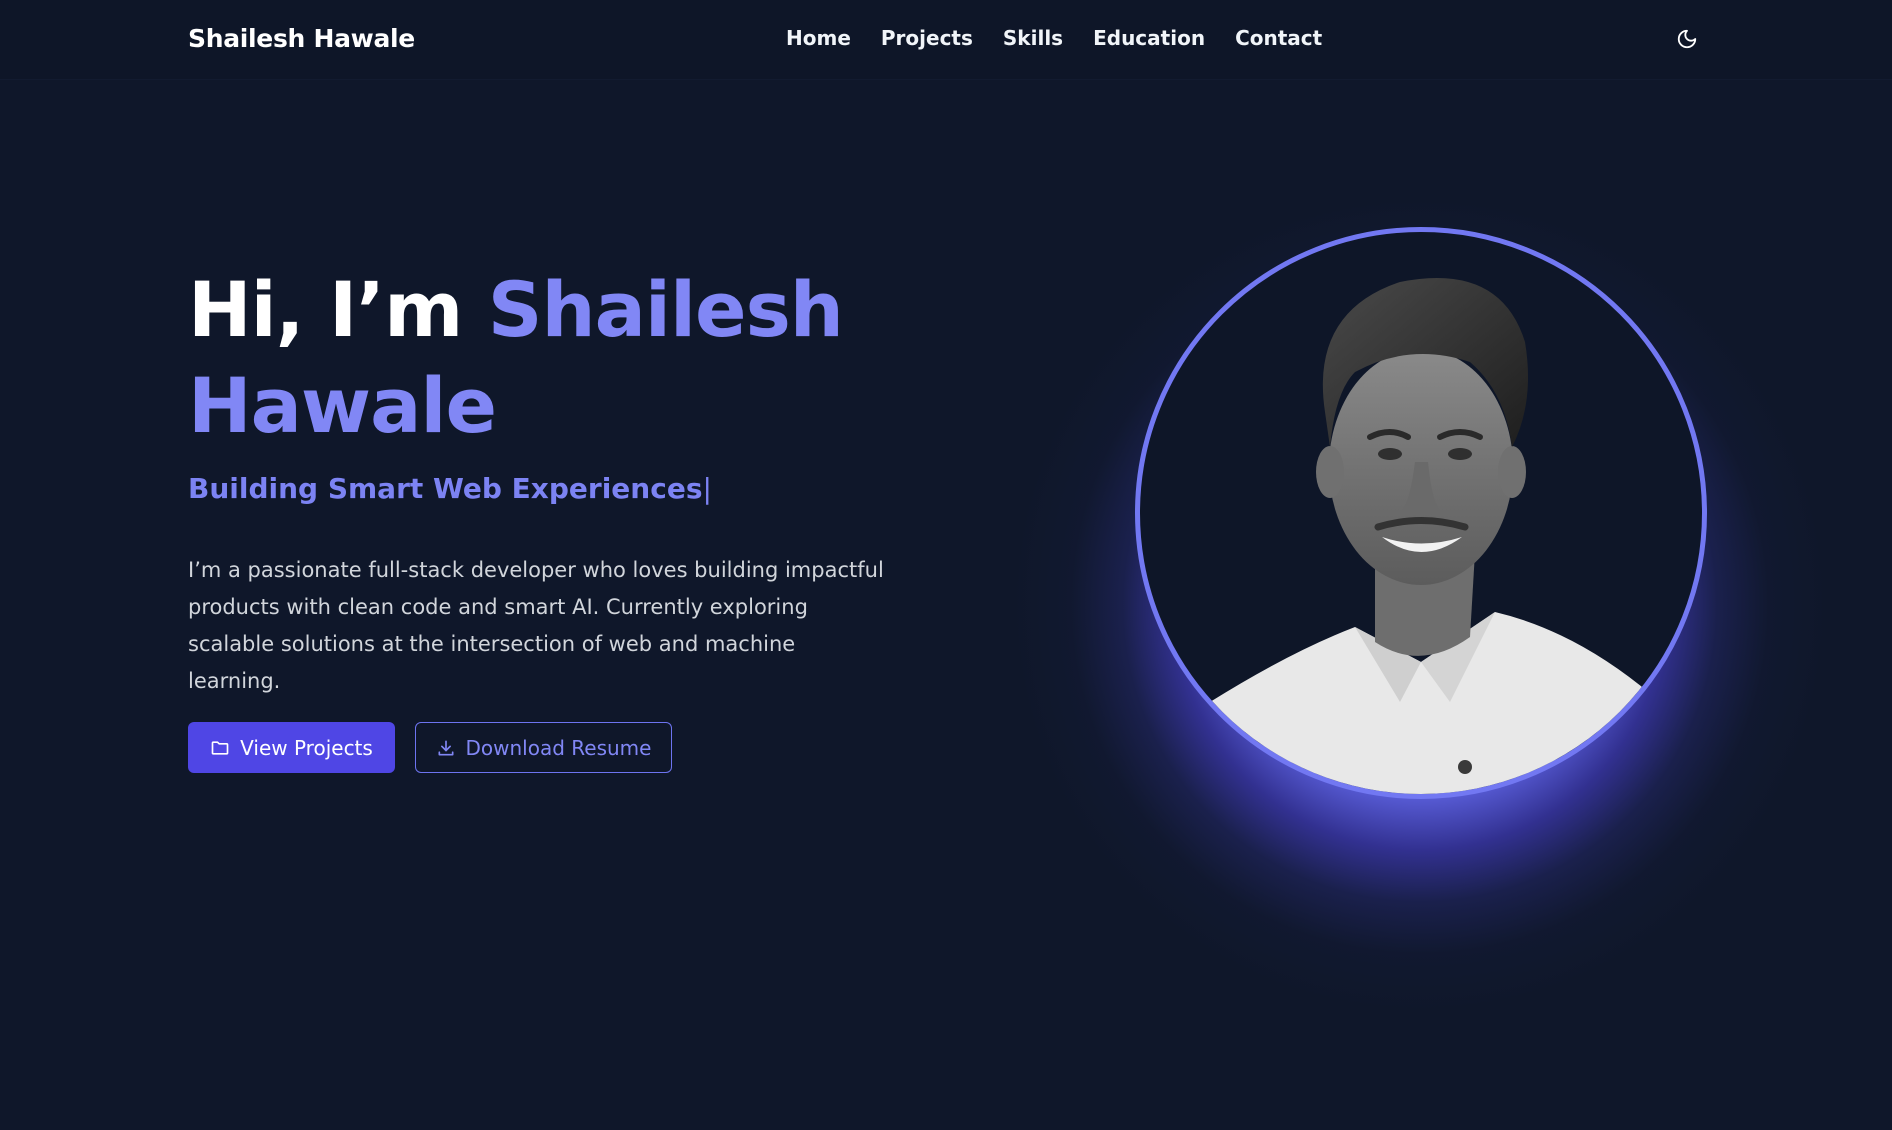 This screenshot has height=1130, width=1892. I want to click on nav-item-contact: Contact, so click(1278, 38).